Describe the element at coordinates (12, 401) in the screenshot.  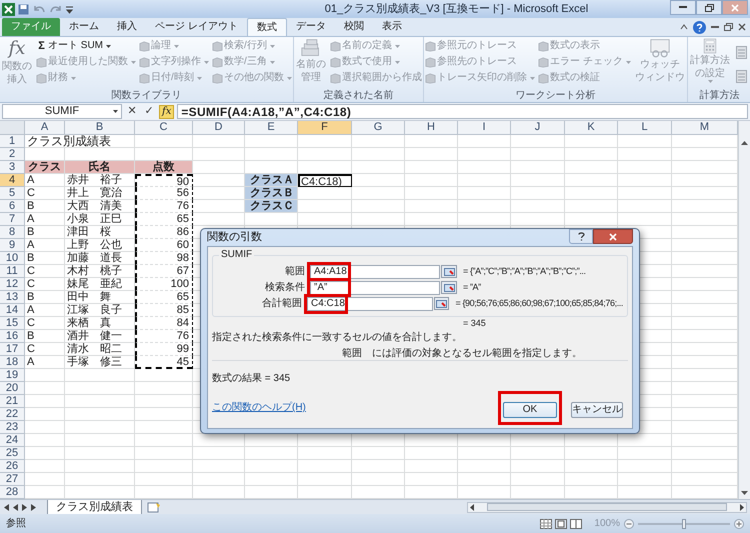
I see `row-header: 21` at that location.